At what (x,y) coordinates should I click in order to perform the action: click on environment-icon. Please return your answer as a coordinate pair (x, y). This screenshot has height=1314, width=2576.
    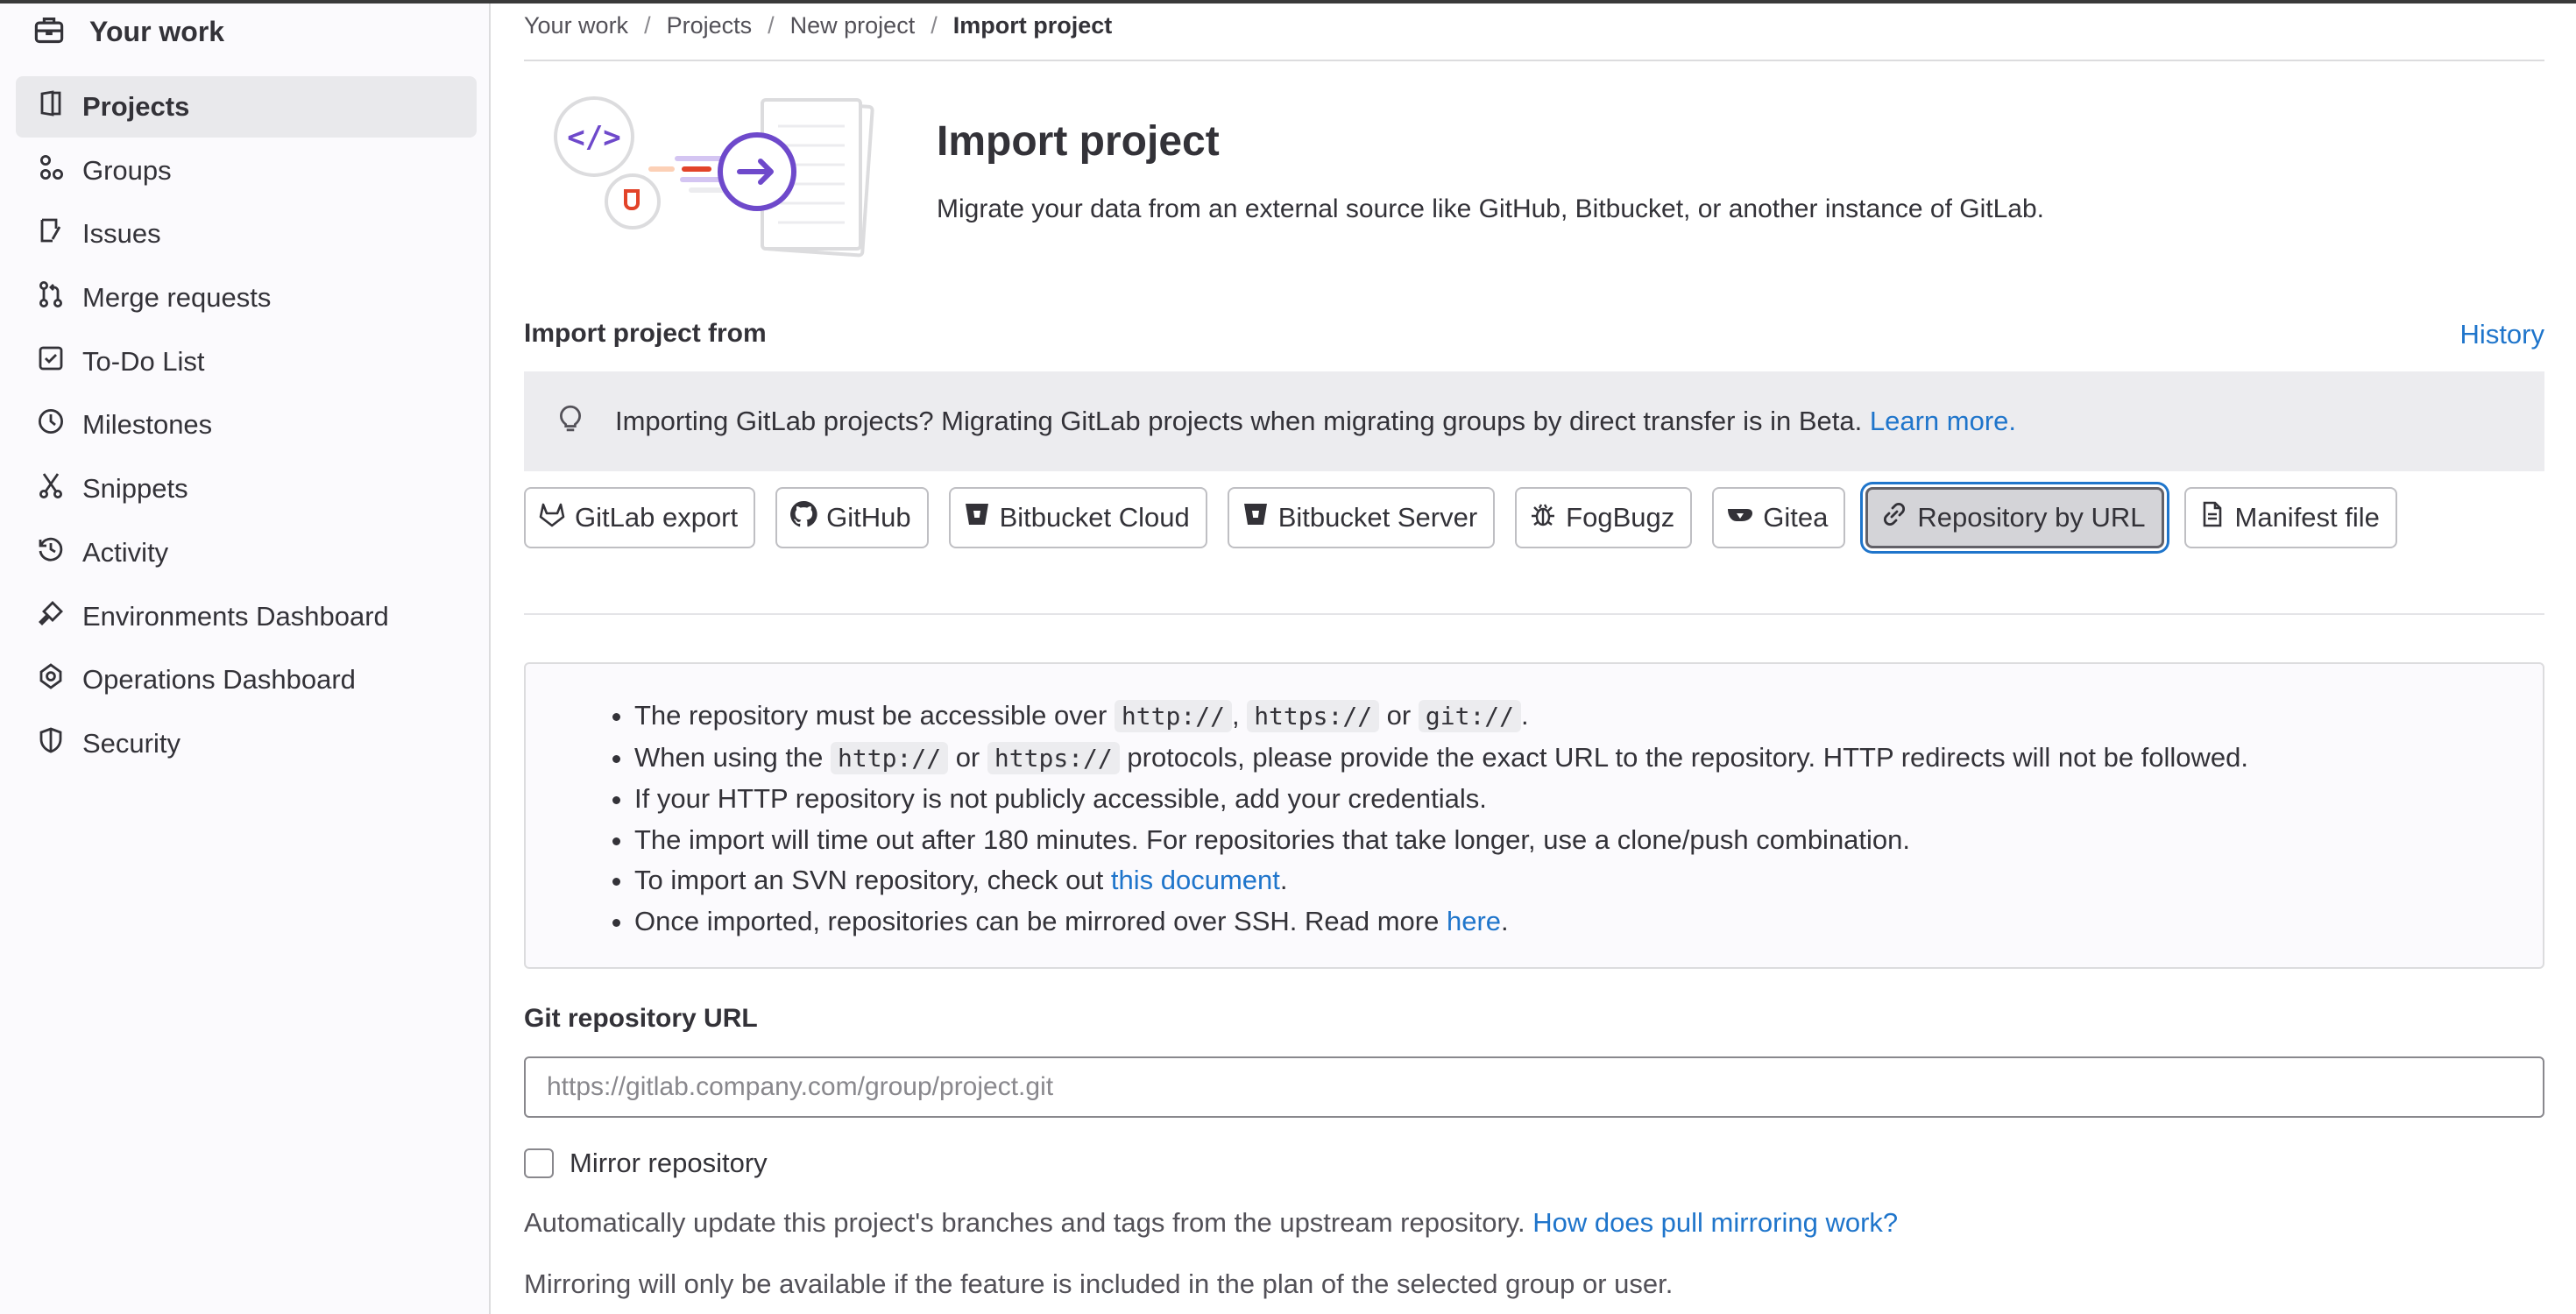
    Looking at the image, I should click on (51, 616).